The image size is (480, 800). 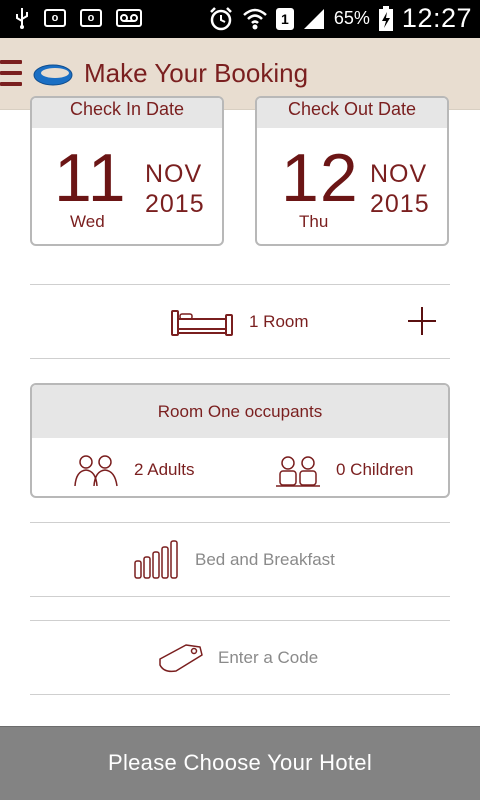 I want to click on rooms-count: 1 Room, so click(x=279, y=321).